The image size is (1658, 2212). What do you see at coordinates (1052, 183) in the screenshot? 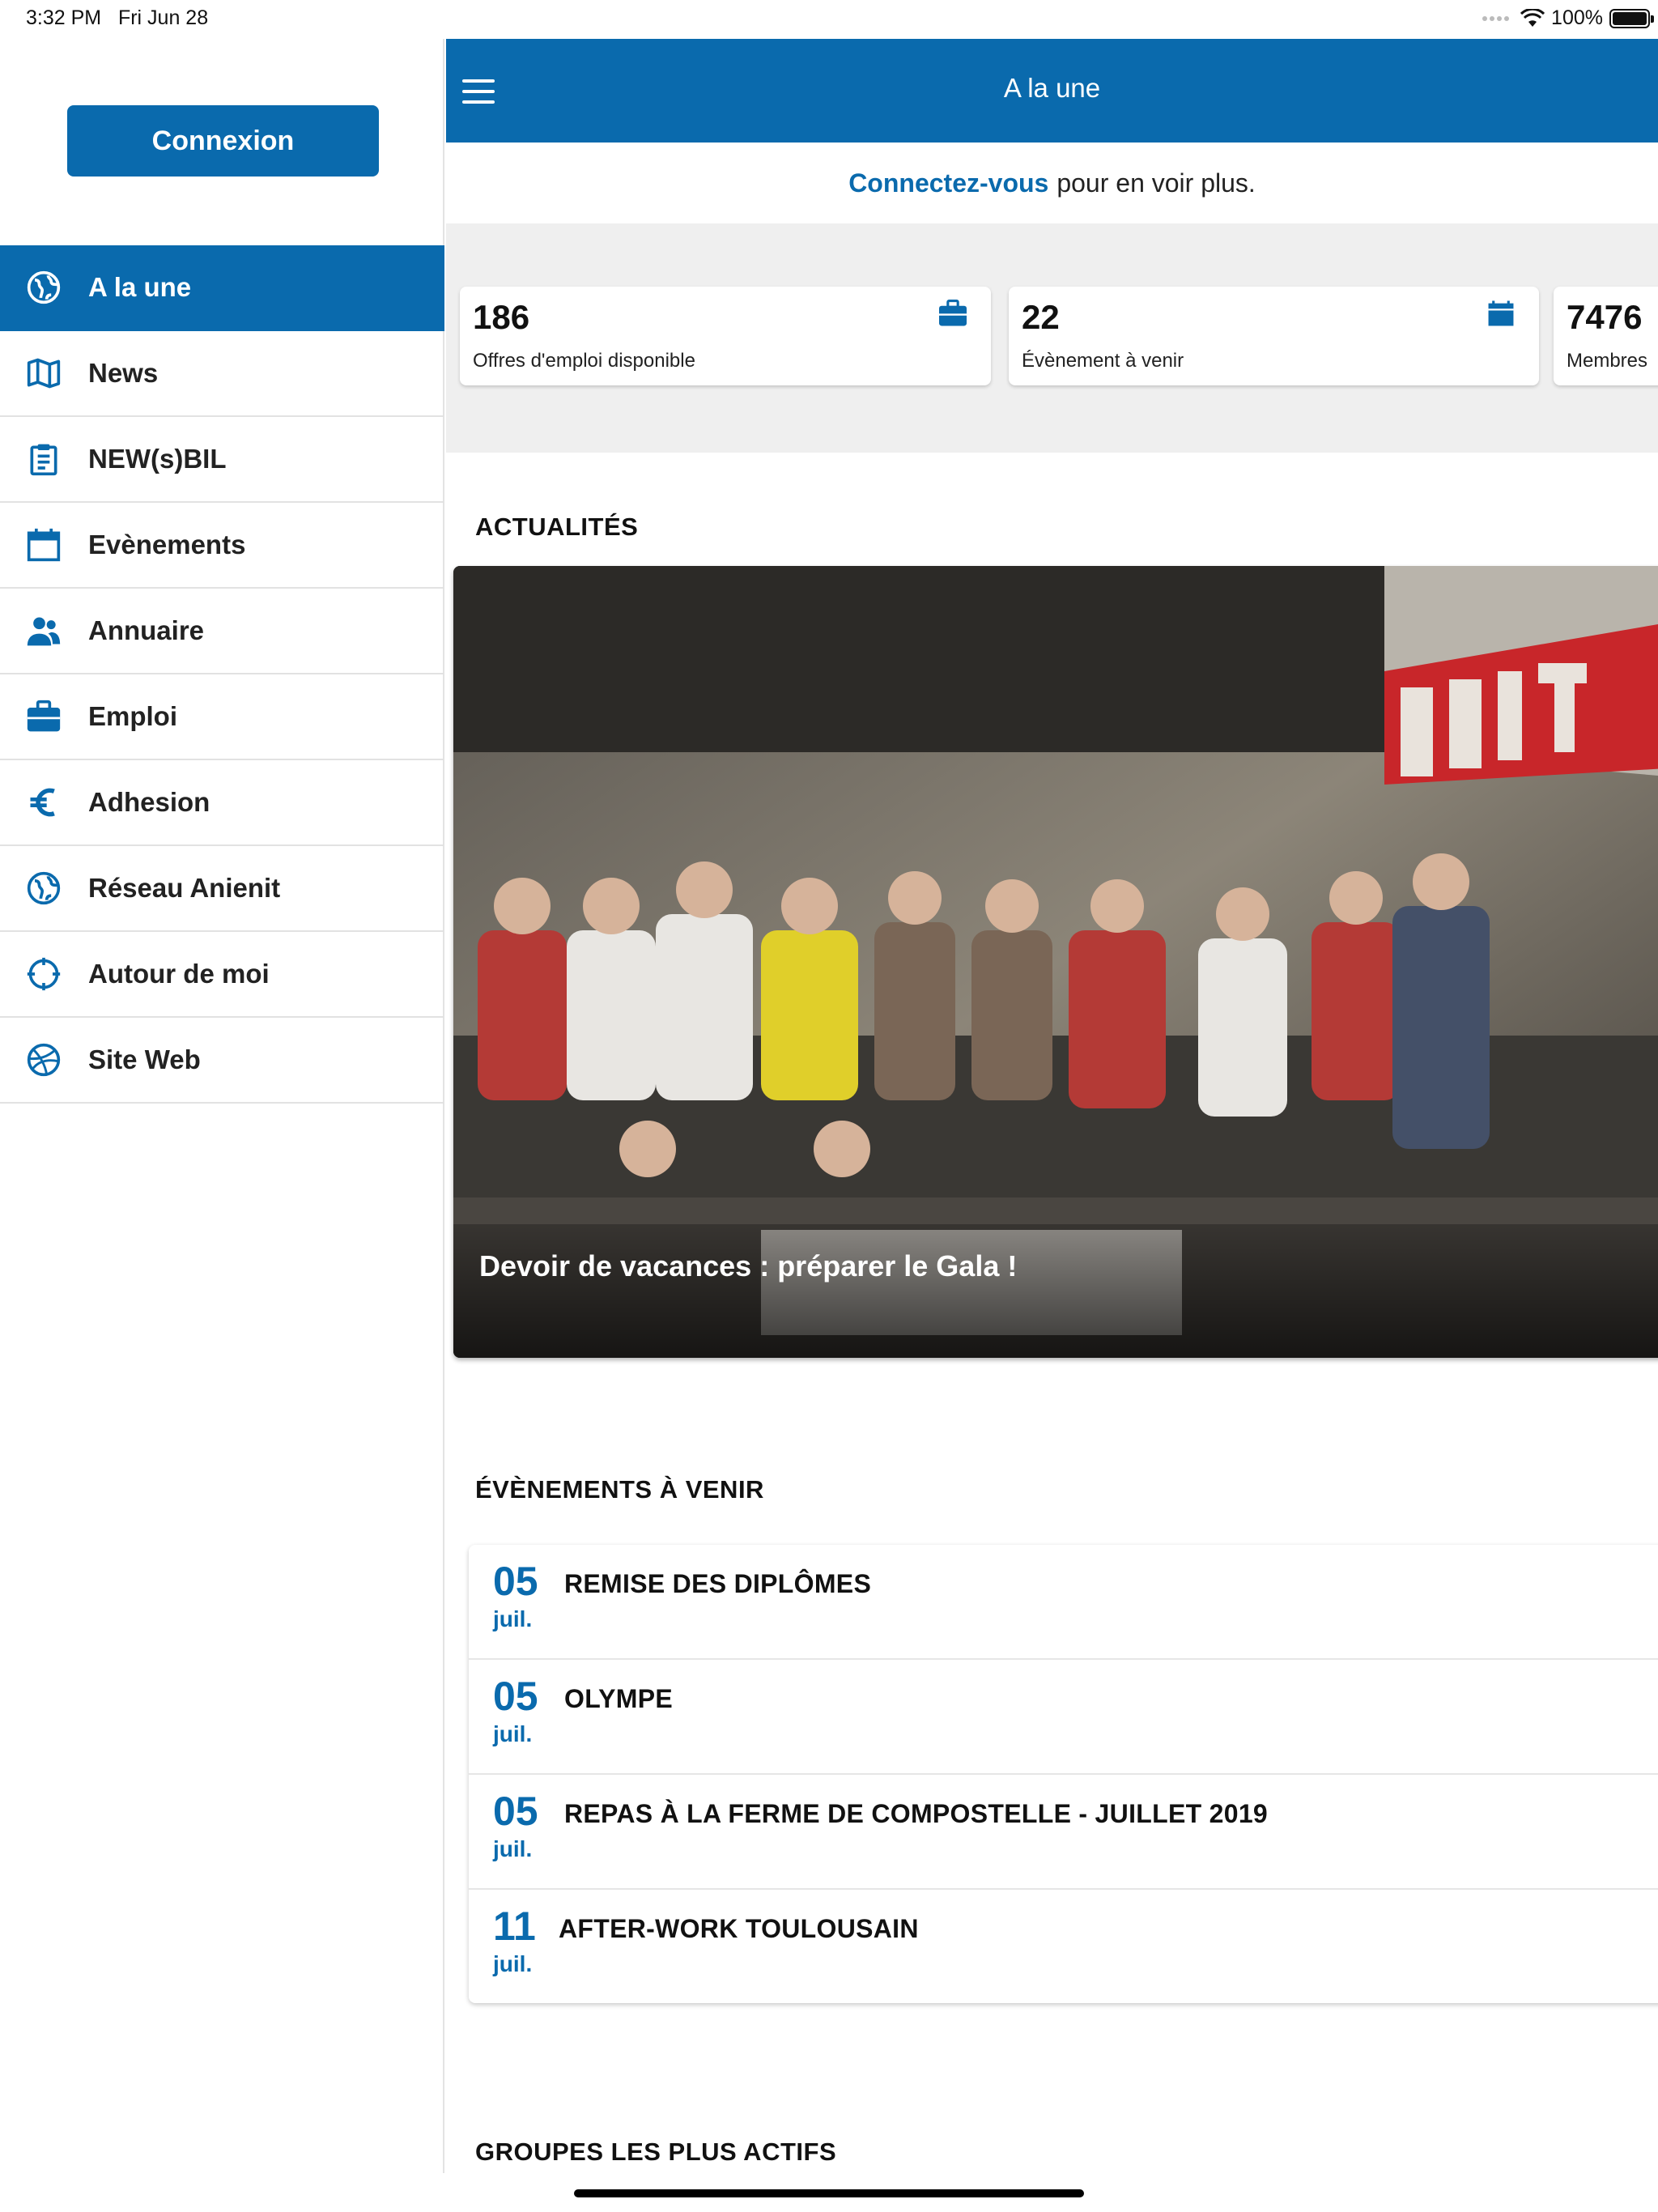
I see `login-prompt: Connectez-vous pour en voir plus.` at bounding box center [1052, 183].